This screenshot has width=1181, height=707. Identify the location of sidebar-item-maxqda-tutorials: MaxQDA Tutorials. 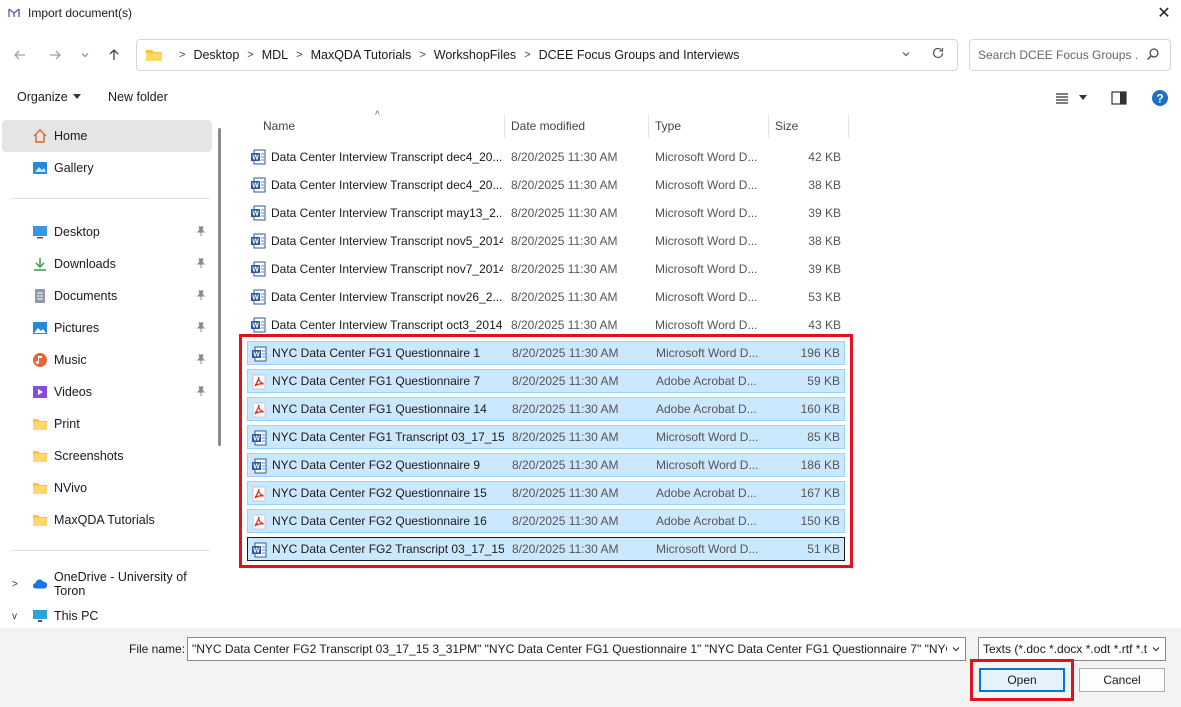
(107, 520).